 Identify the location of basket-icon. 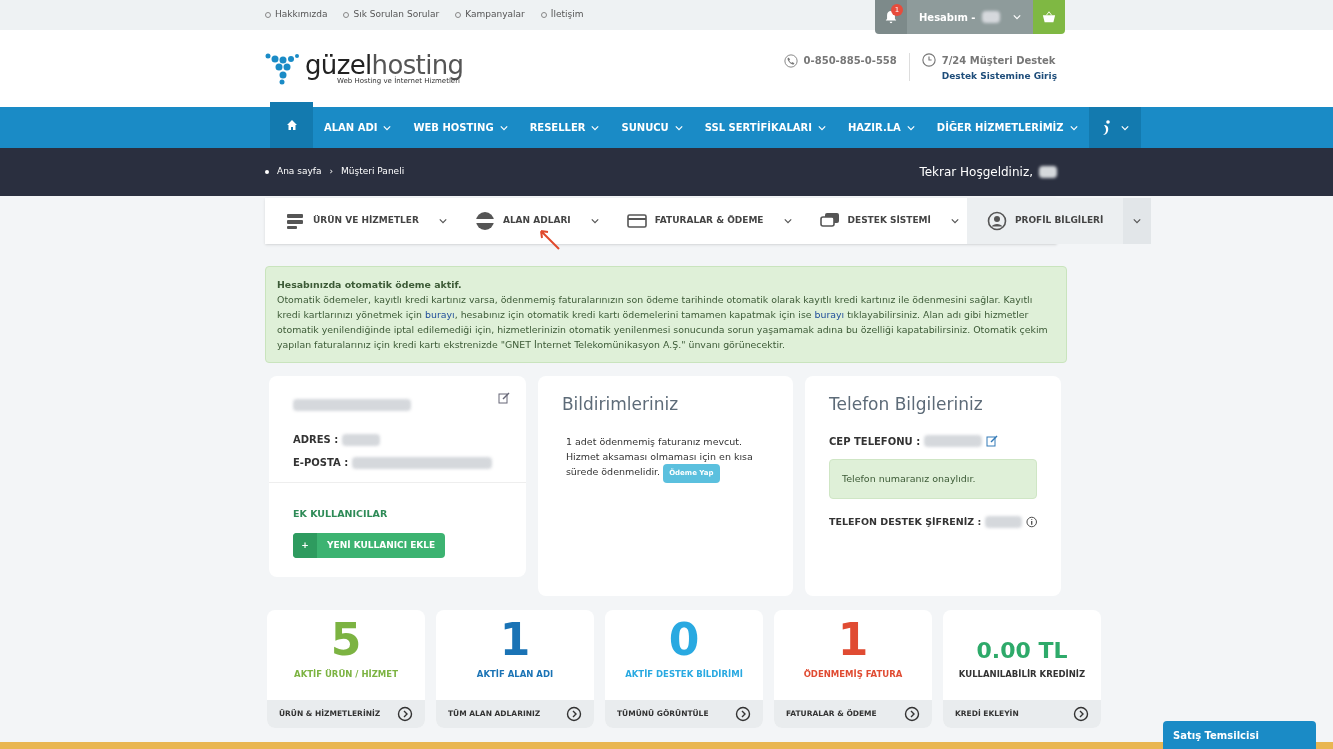
(1049, 17).